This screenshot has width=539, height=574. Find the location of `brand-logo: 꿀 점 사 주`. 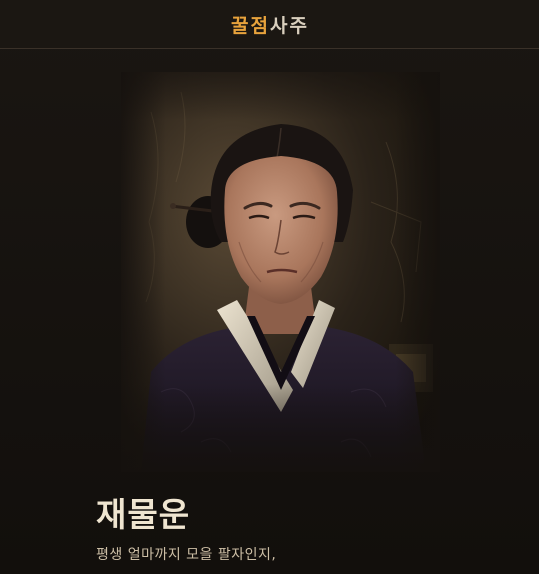

brand-logo: 꿀 점 사 주 is located at coordinates (269, 24).